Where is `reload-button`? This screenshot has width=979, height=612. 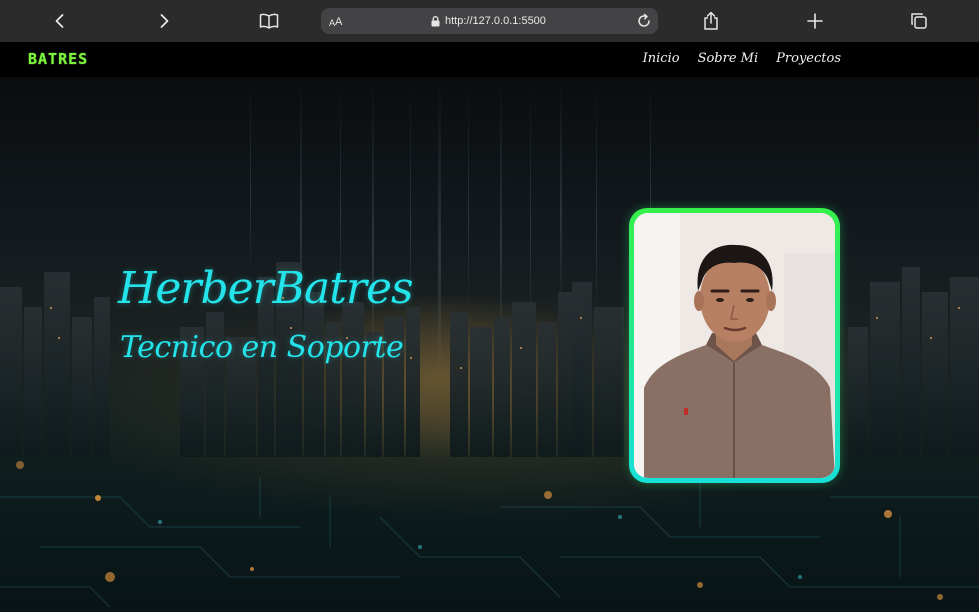 reload-button is located at coordinates (644, 21).